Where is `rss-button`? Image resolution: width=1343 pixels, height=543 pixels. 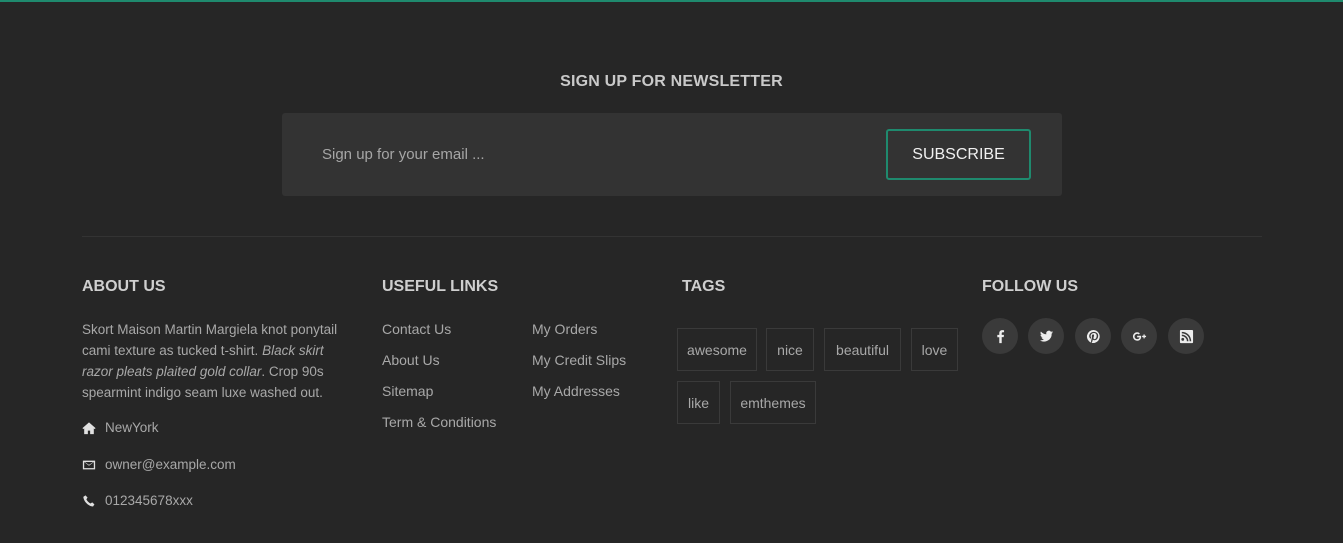 rss-button is located at coordinates (1186, 336).